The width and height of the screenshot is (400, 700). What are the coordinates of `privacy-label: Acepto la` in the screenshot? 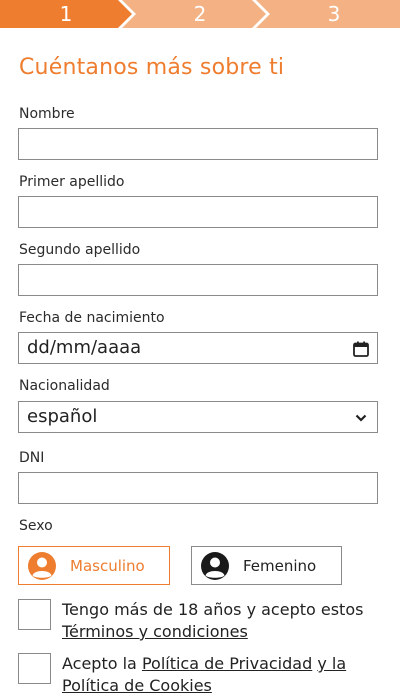 It's located at (102, 663).